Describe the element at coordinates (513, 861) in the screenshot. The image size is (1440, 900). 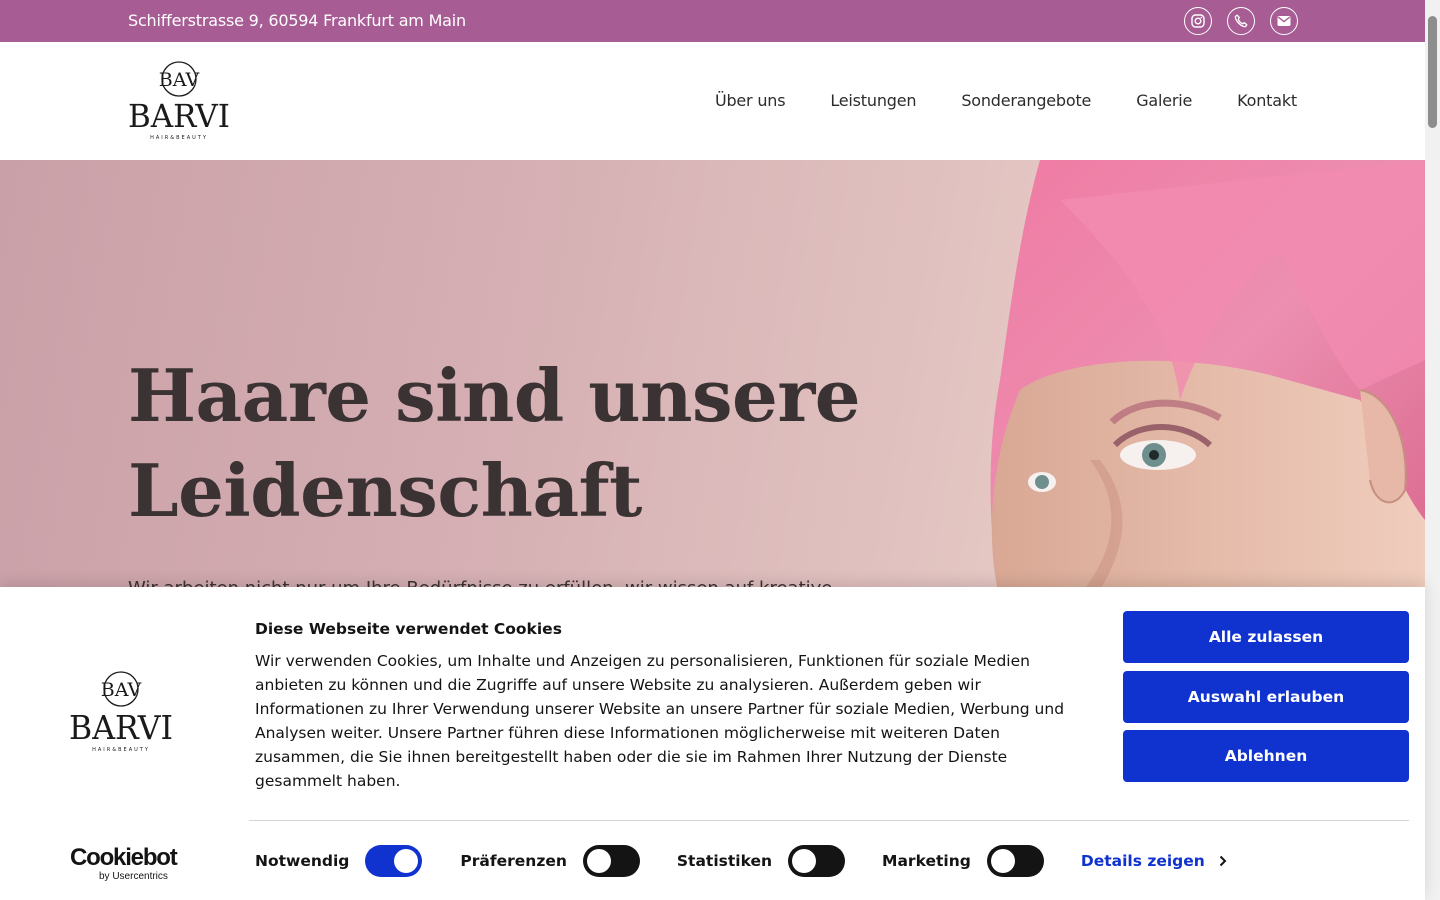
I see `toggle-label-praeferenzen: Präferenzen` at that location.